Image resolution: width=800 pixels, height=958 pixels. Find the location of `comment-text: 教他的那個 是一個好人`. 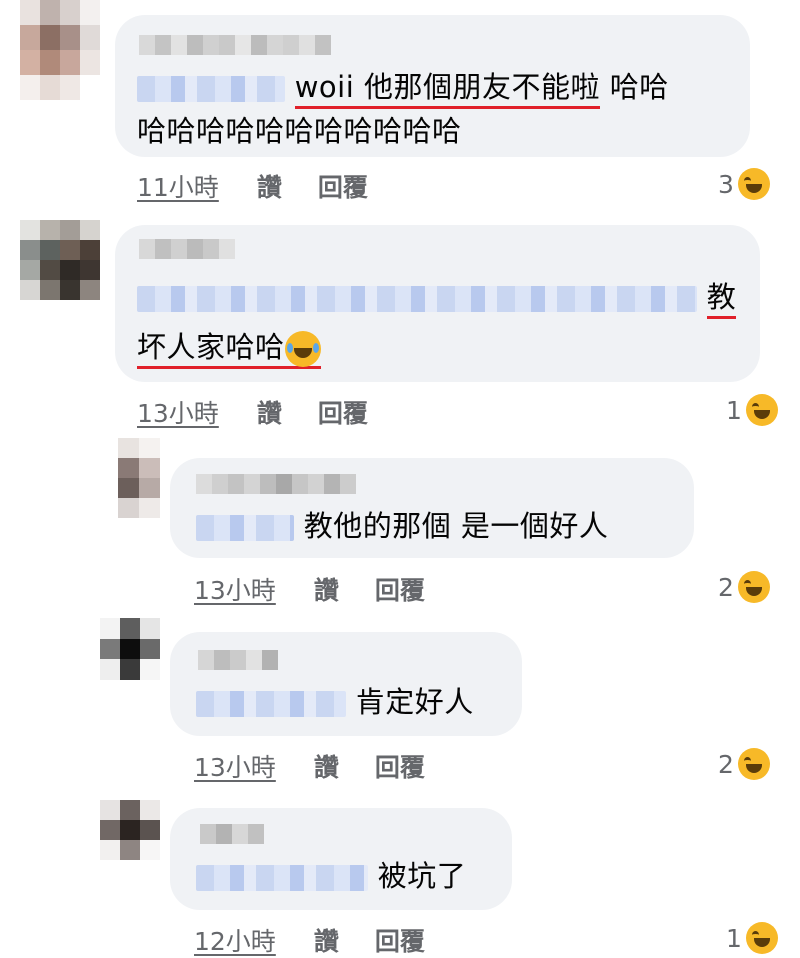

comment-text: 教他的那個 是一個好人 is located at coordinates (402, 526).